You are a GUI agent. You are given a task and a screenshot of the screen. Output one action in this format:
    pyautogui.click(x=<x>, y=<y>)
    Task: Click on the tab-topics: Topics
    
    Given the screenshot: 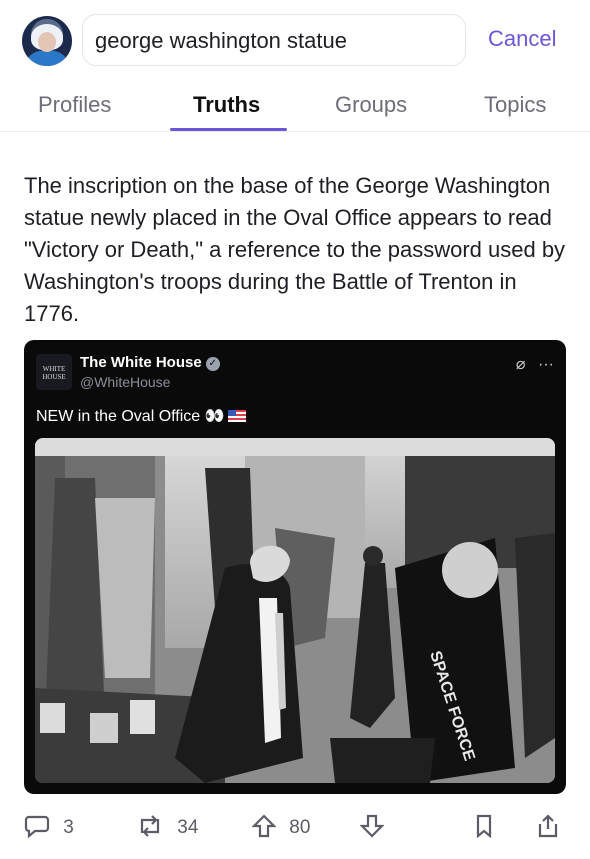 What is the action you would take?
    pyautogui.click(x=515, y=105)
    